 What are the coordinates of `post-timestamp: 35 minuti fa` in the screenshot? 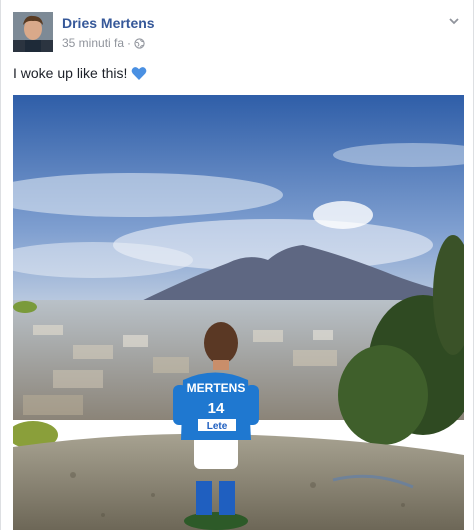 It's located at (93, 43).